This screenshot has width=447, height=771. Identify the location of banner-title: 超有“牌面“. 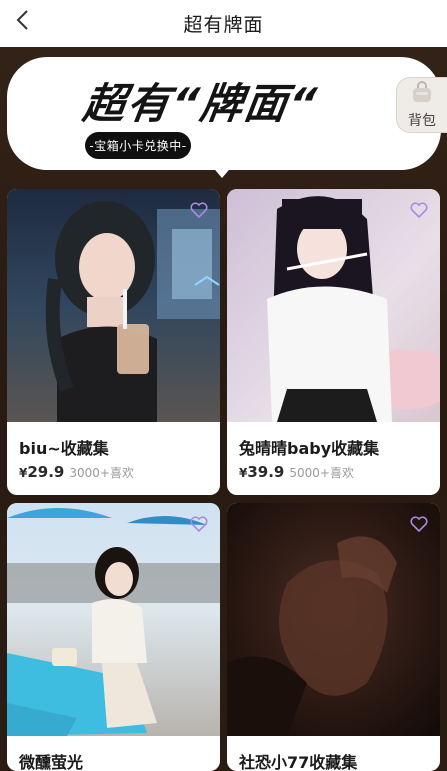
(201, 103).